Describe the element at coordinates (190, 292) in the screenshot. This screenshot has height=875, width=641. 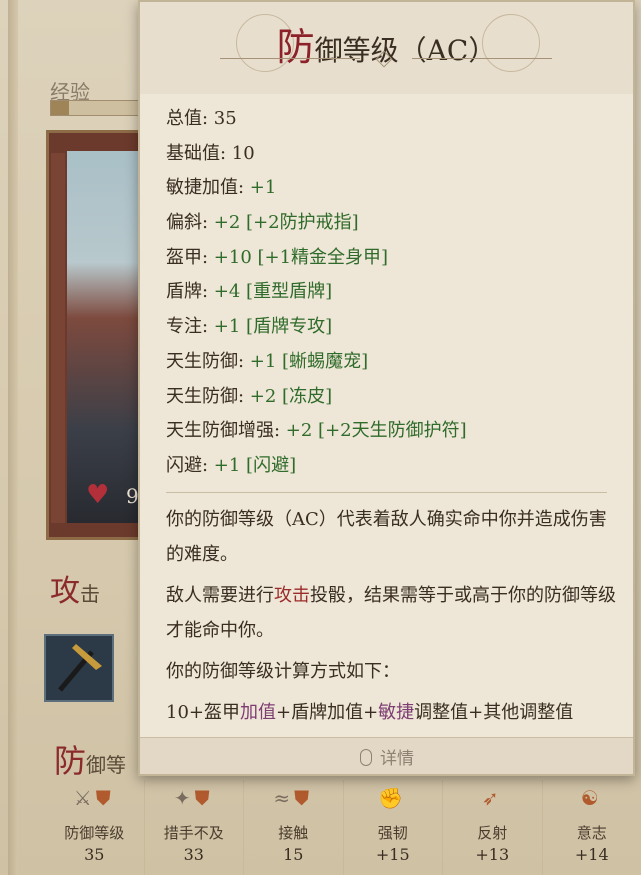
I see `ac-row-label: 盾牌:` at that location.